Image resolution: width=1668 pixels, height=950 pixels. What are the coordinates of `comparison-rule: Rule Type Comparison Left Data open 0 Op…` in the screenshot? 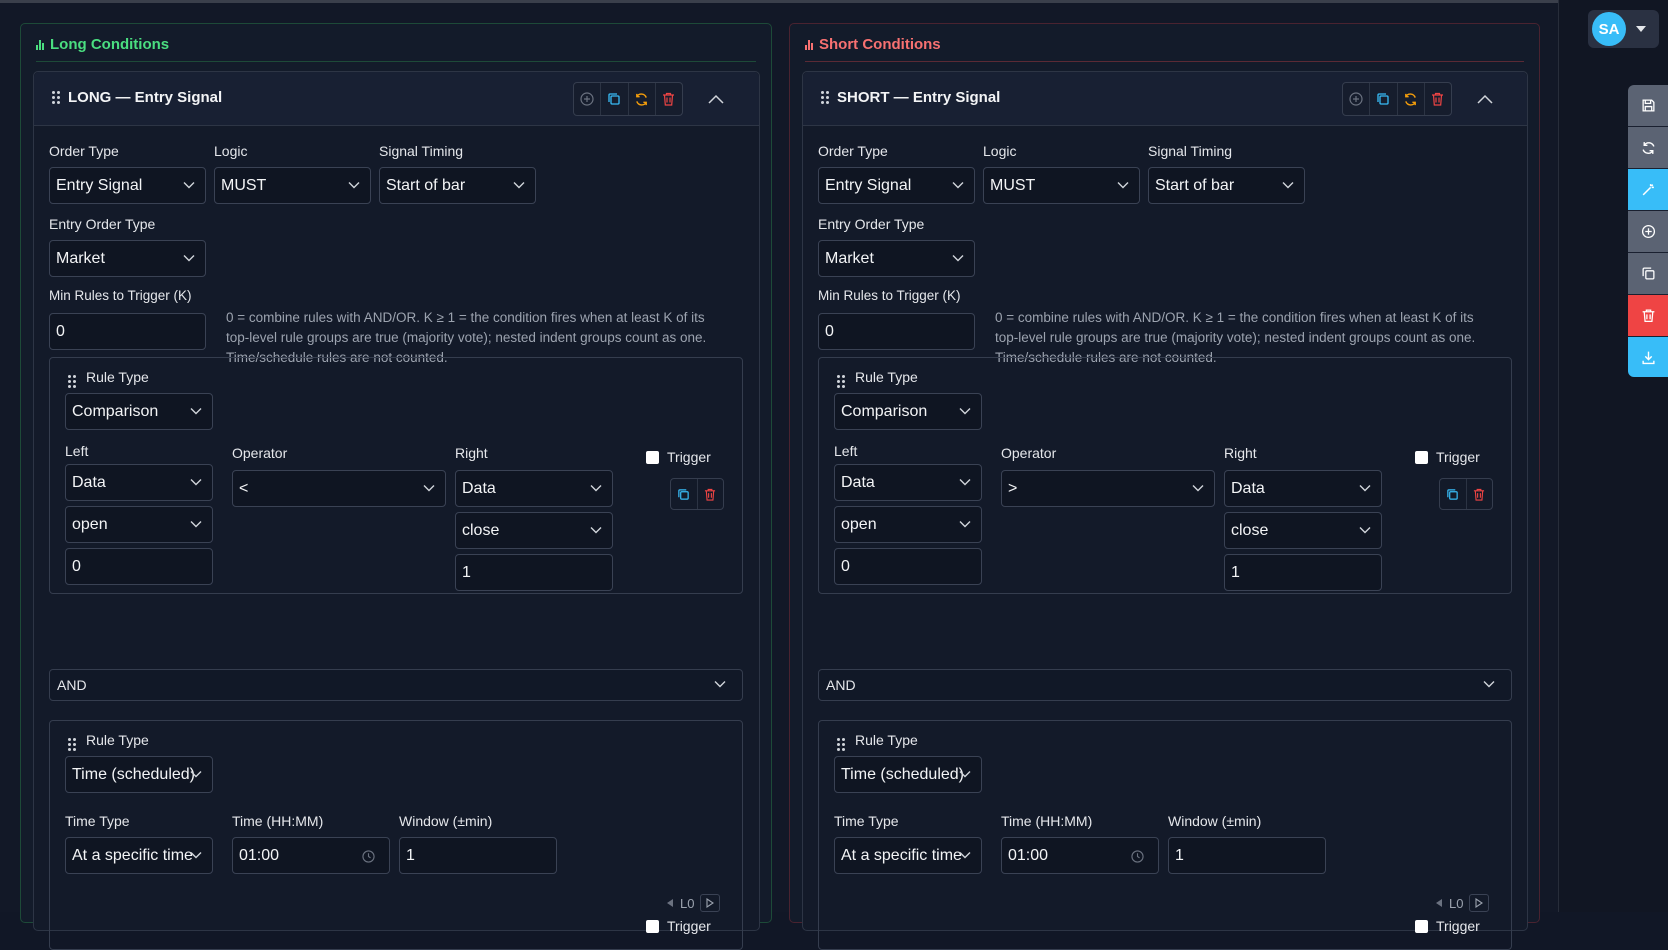 It's located at (1165, 475).